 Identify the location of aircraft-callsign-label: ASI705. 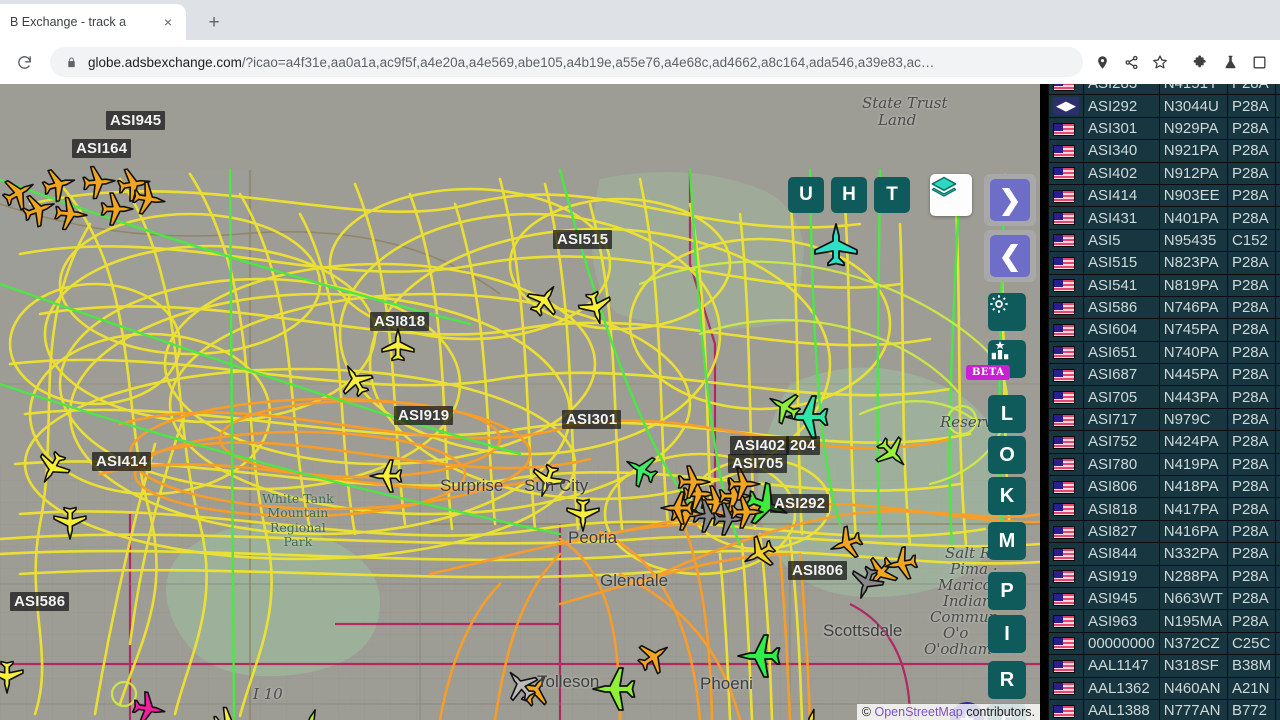
(758, 463).